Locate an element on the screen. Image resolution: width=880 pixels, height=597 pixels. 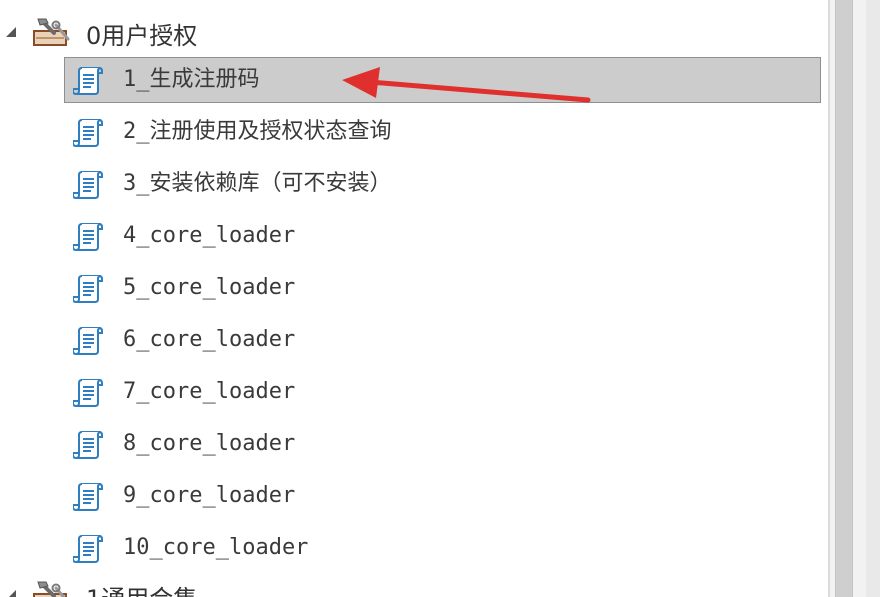
tree-item: 5_core_loader is located at coordinates (442, 288).